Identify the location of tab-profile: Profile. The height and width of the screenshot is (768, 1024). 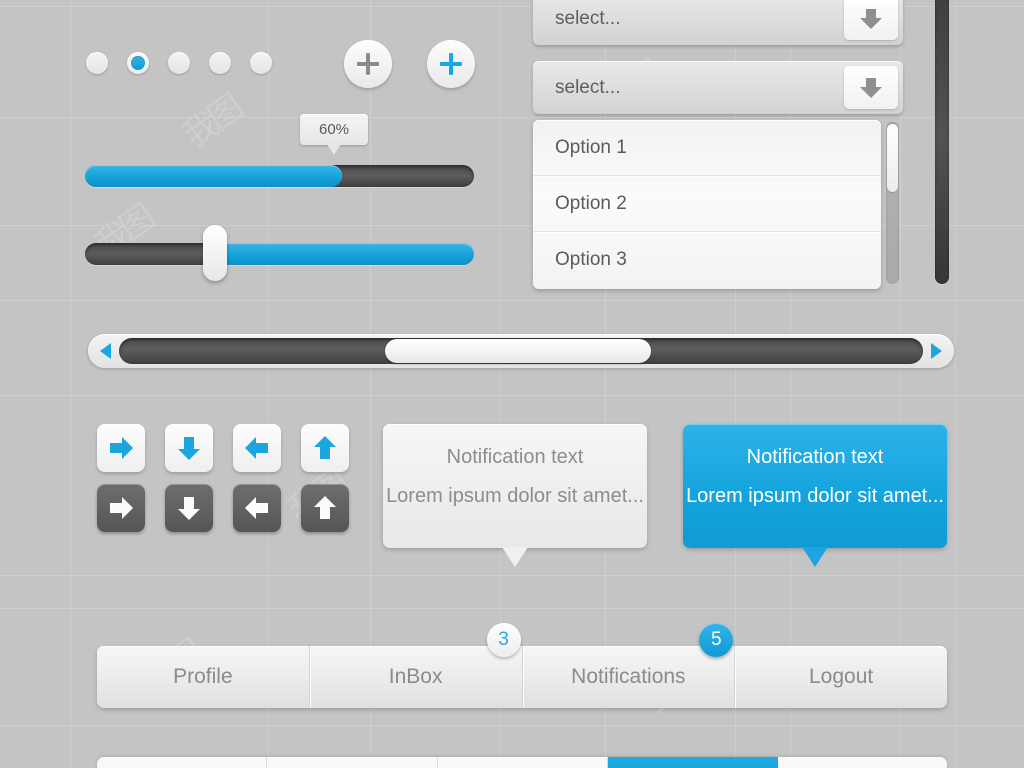
(203, 677).